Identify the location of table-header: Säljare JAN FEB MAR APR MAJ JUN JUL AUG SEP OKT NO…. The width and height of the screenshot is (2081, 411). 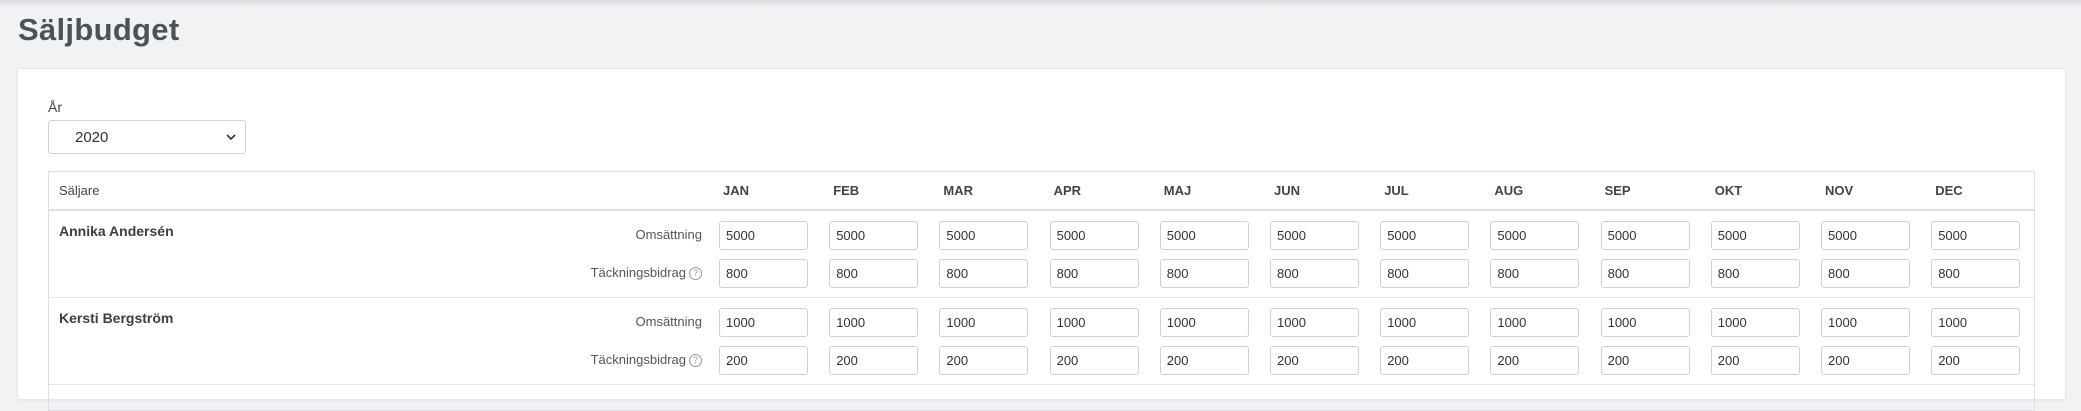
(1041, 191).